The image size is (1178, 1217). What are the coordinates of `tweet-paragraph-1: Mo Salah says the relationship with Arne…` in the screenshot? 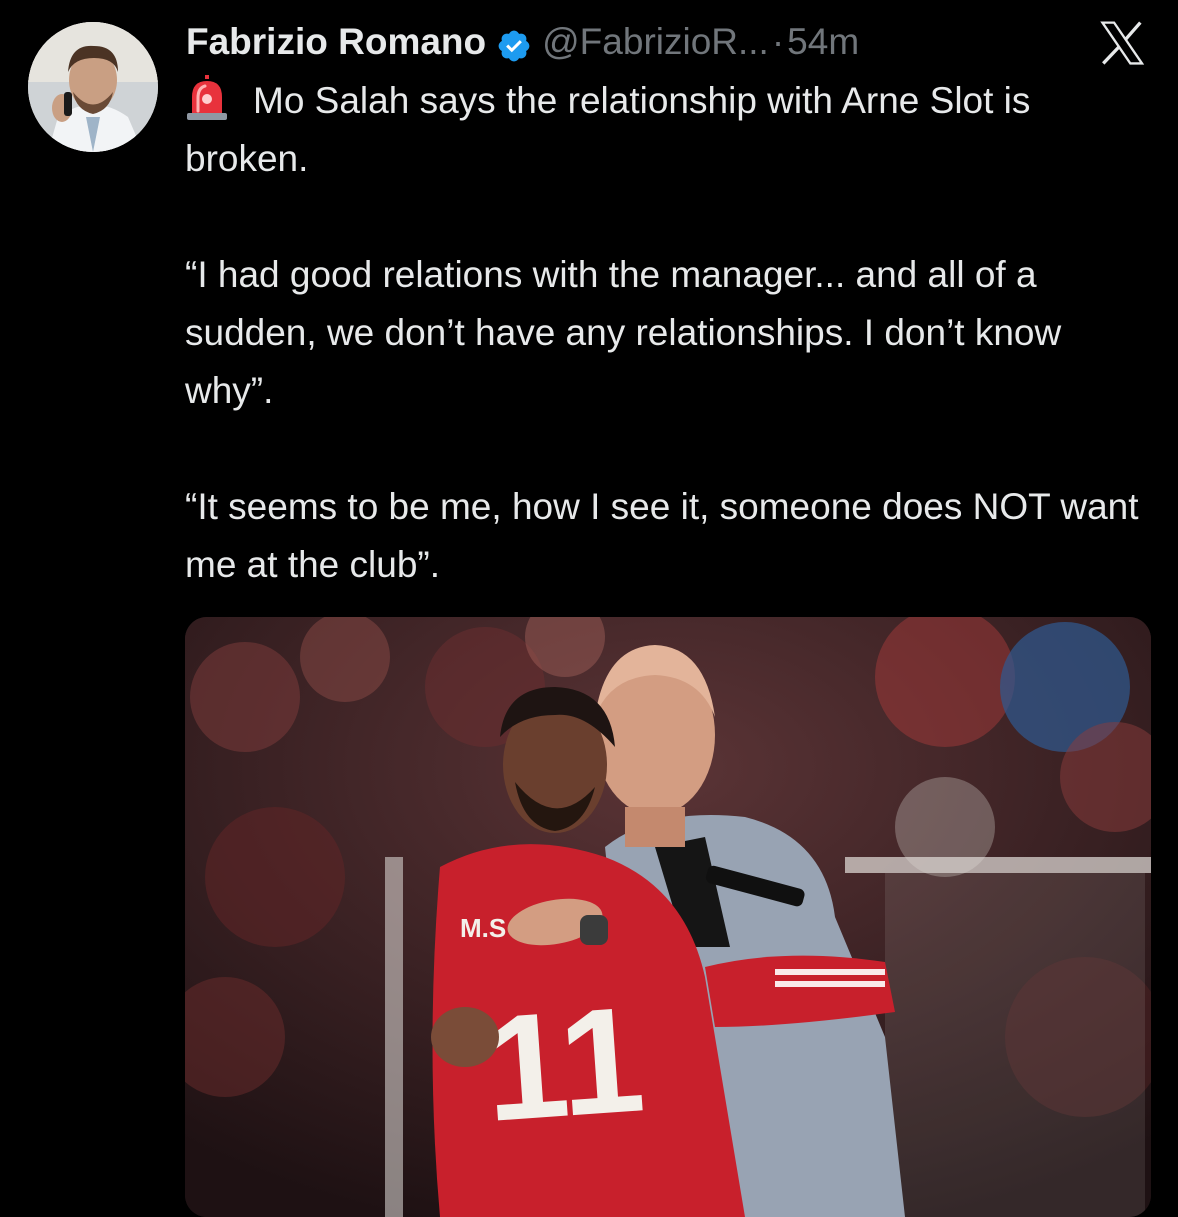 It's located at (667, 130).